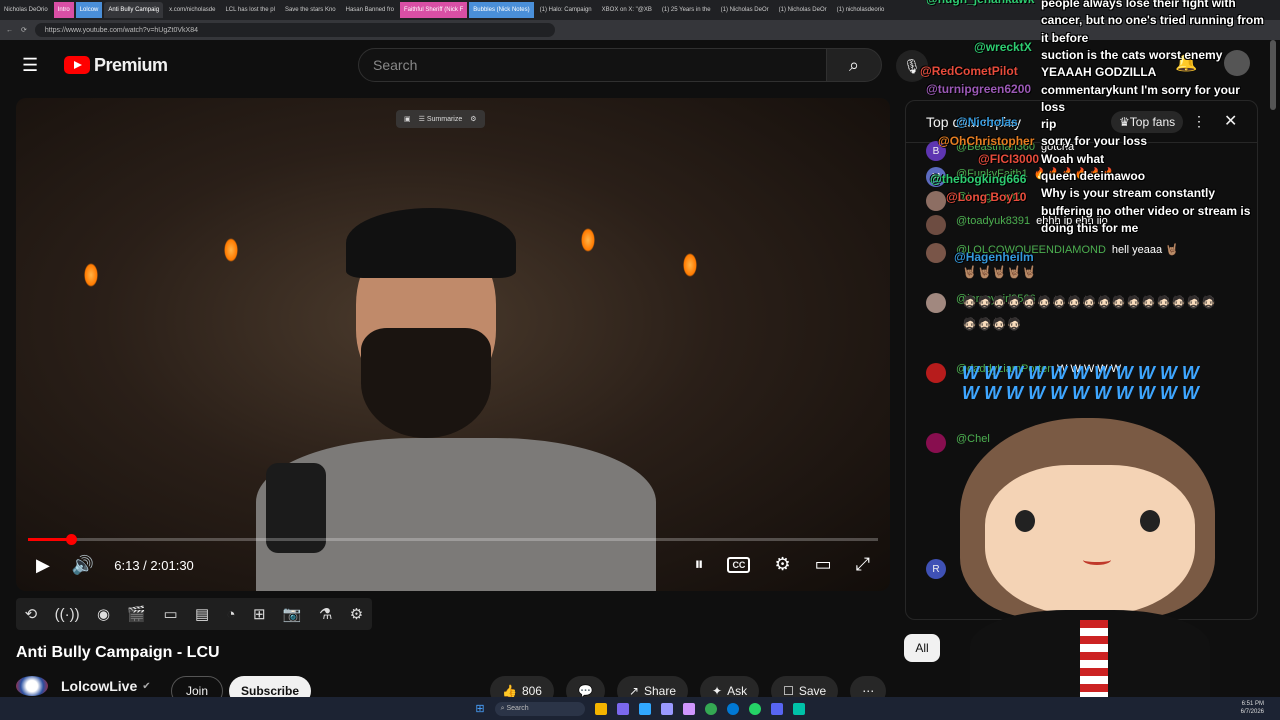 This screenshot has height=720, width=1280. I want to click on browser-tab: Lolcow, so click(89, 10).